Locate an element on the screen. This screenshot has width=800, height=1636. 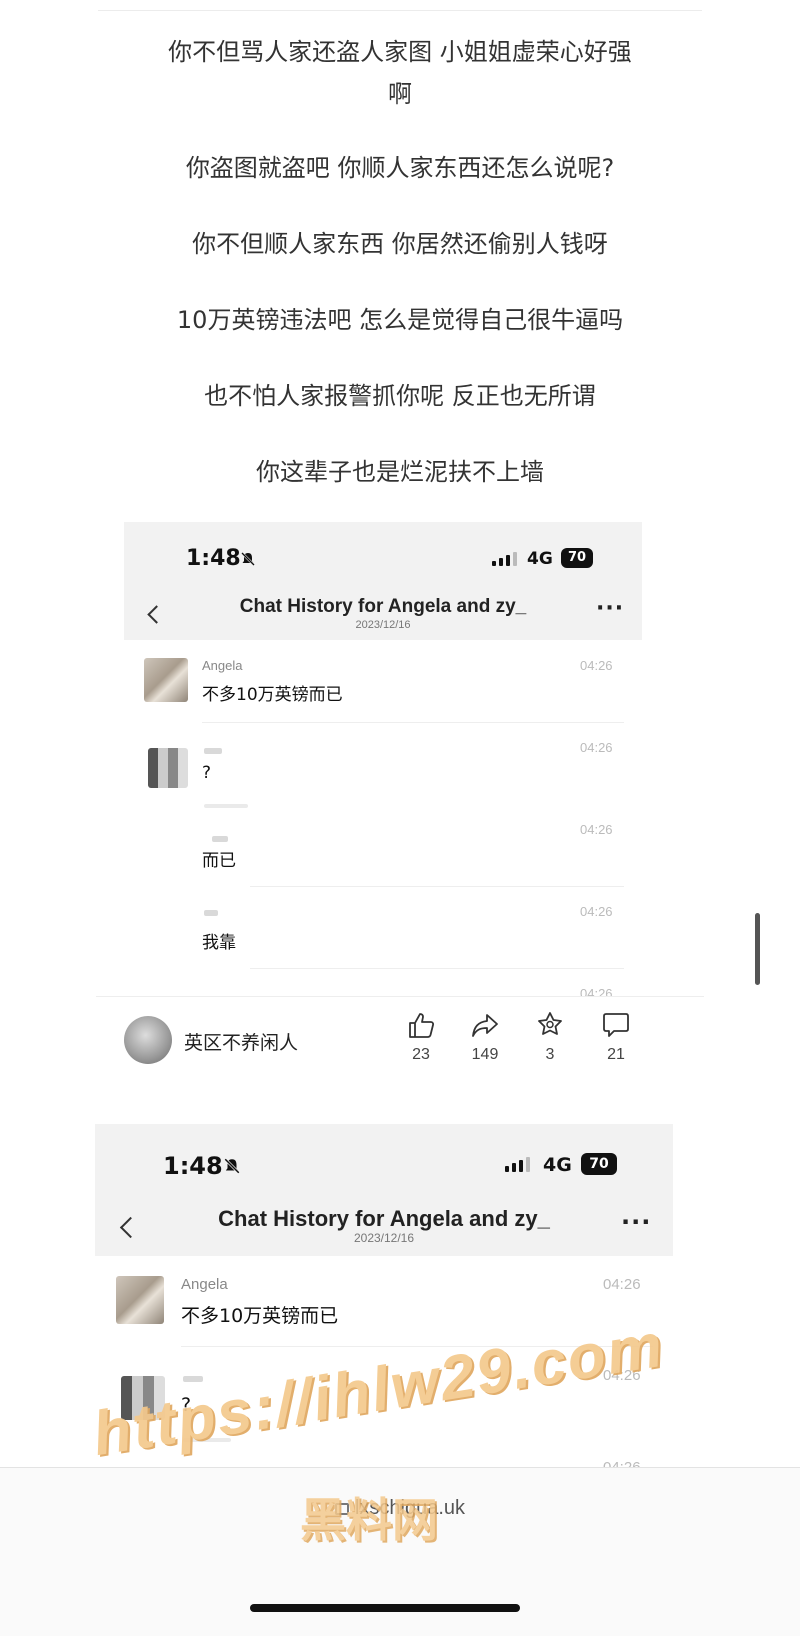
top-divider is located at coordinates (400, 10).